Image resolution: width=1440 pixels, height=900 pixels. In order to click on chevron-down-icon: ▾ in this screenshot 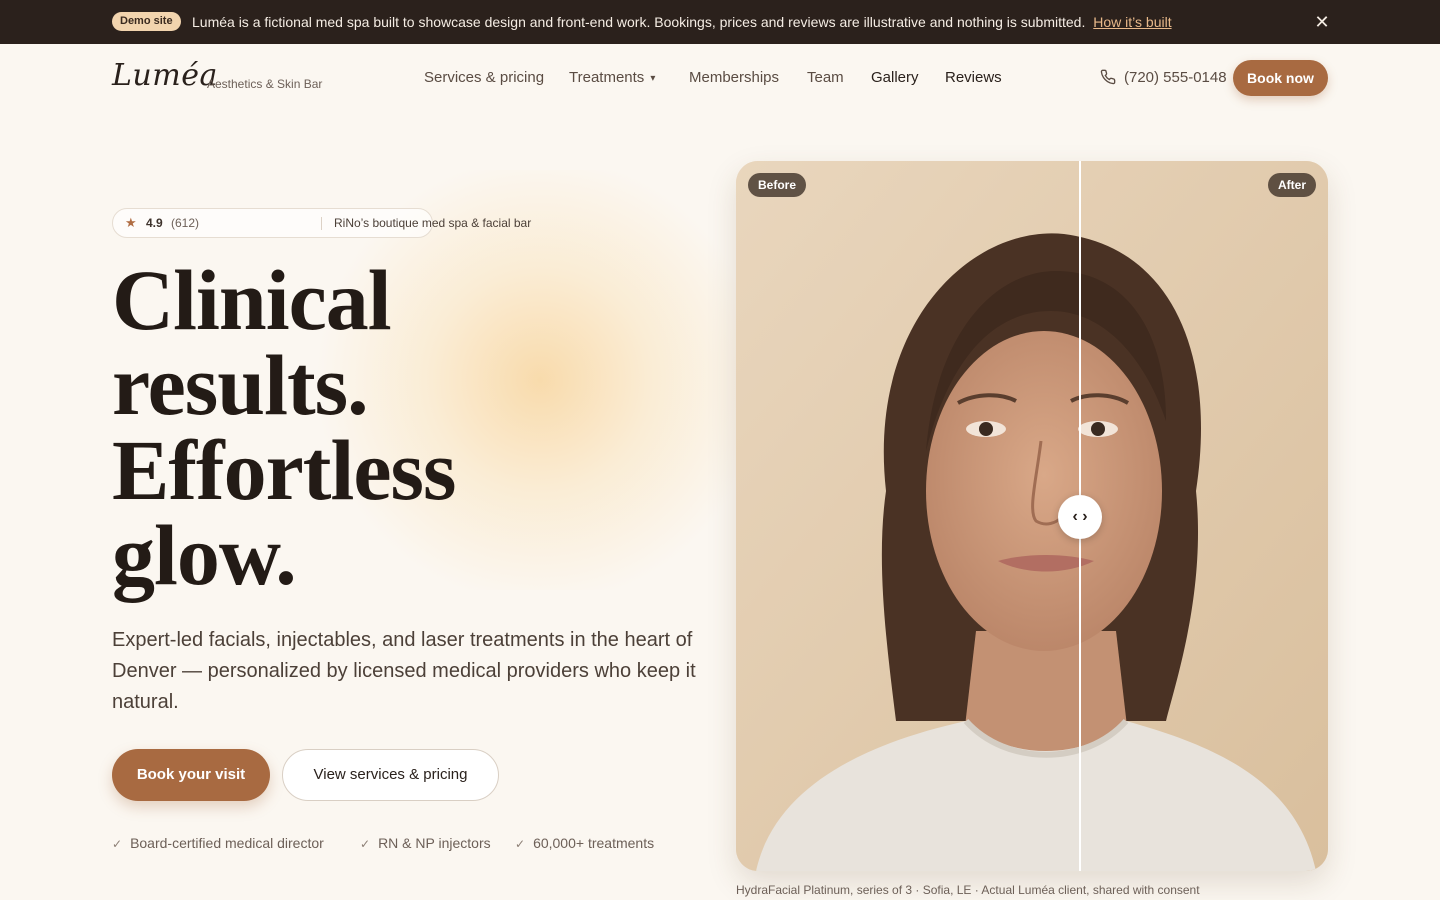, I will do `click(653, 78)`.